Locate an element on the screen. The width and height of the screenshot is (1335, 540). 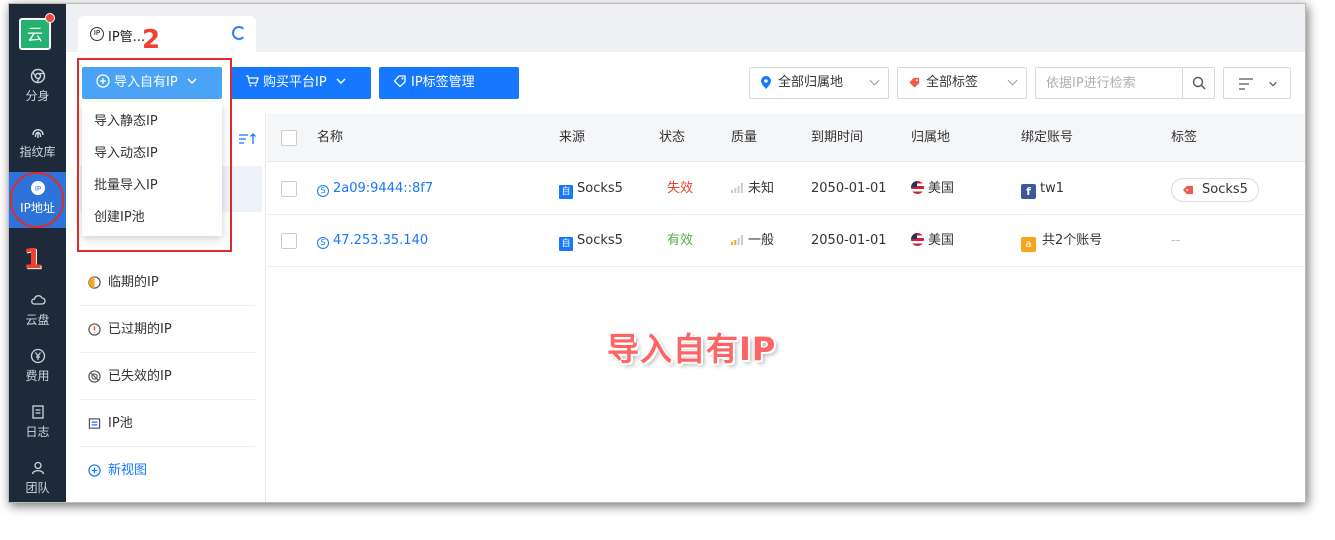
quality-text: 一般 is located at coordinates (761, 240).